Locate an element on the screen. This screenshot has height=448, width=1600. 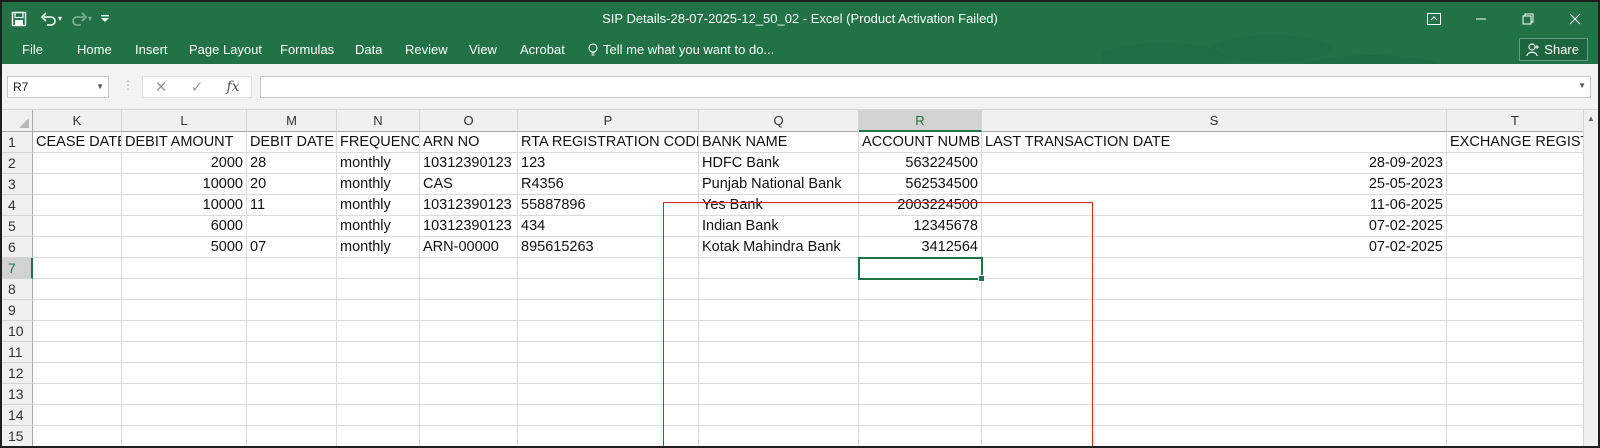
cell-n8 is located at coordinates (378, 289).